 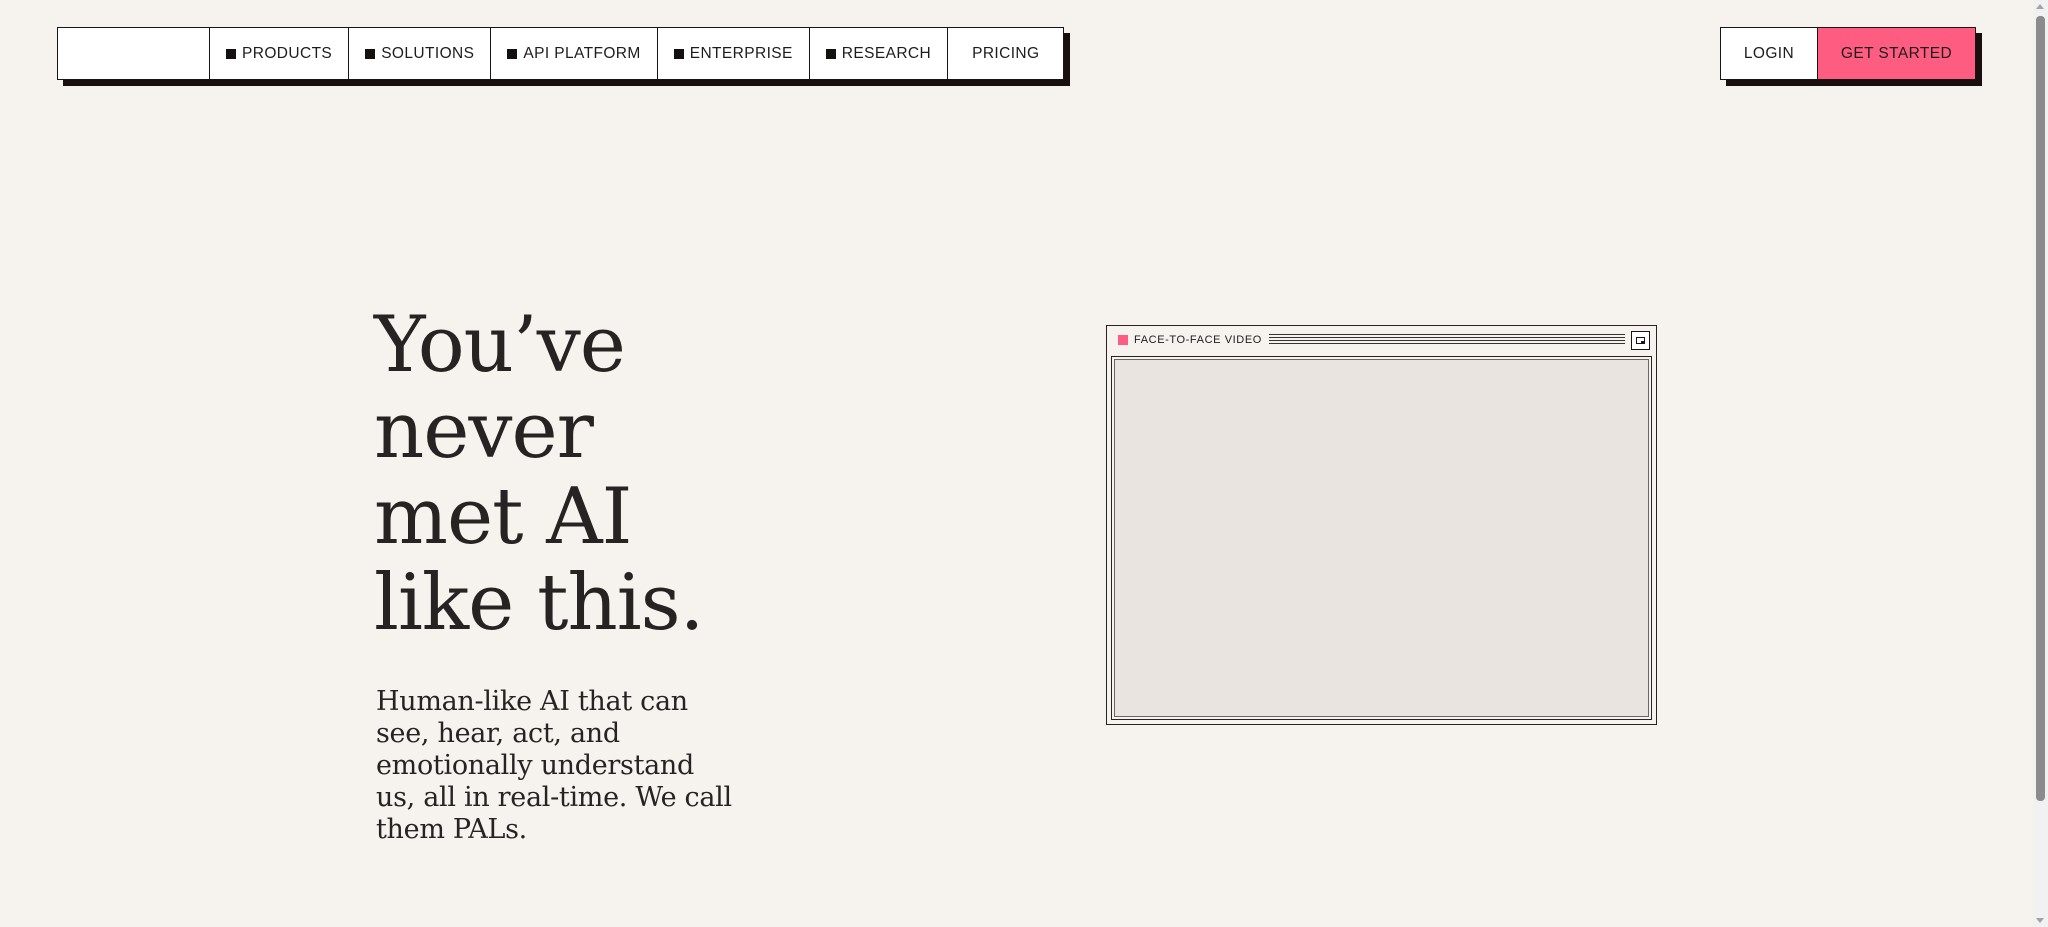 I want to click on video-label: FACE-TO-FACE VIDEO, so click(x=1198, y=340).